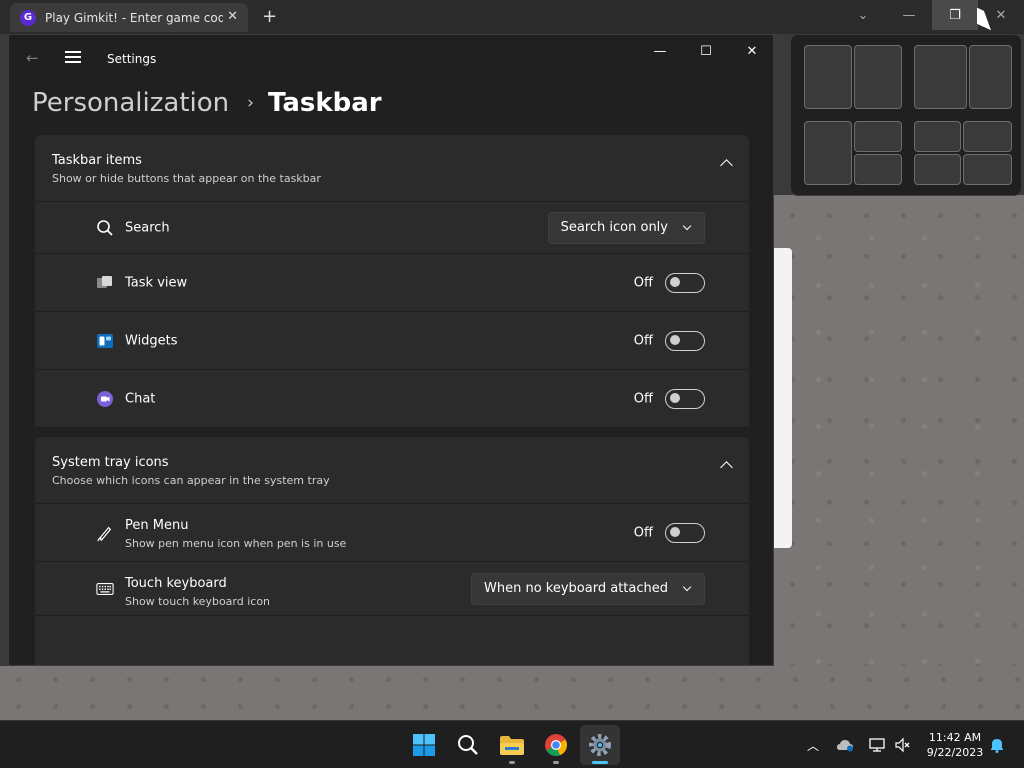  I want to click on tab-close-icon: ✕, so click(232, 16).